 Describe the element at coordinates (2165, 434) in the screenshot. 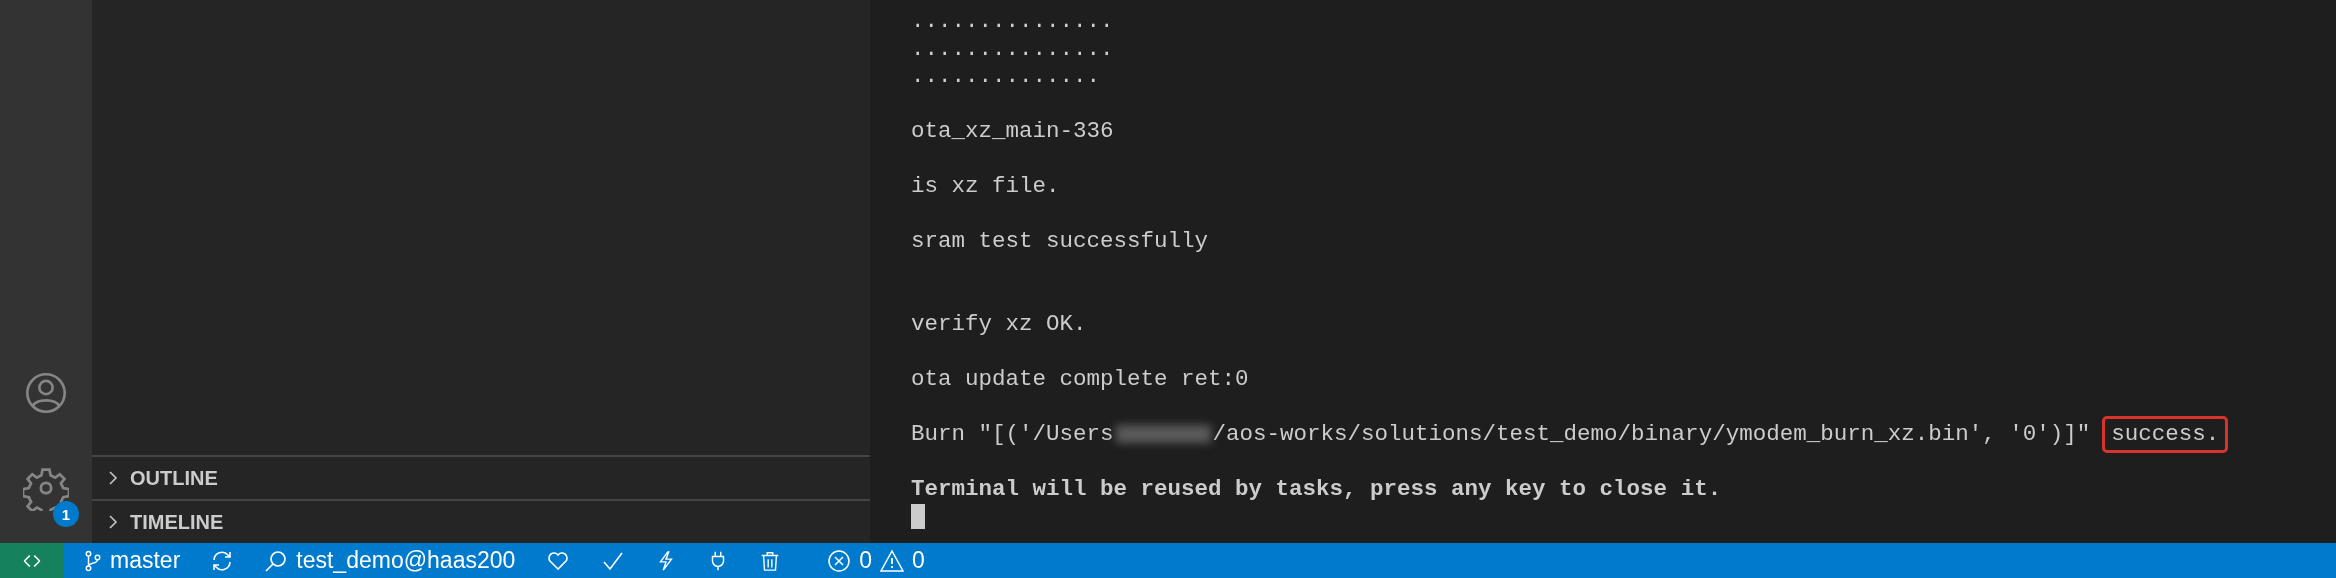

I see `highlighted-text: success.` at that location.